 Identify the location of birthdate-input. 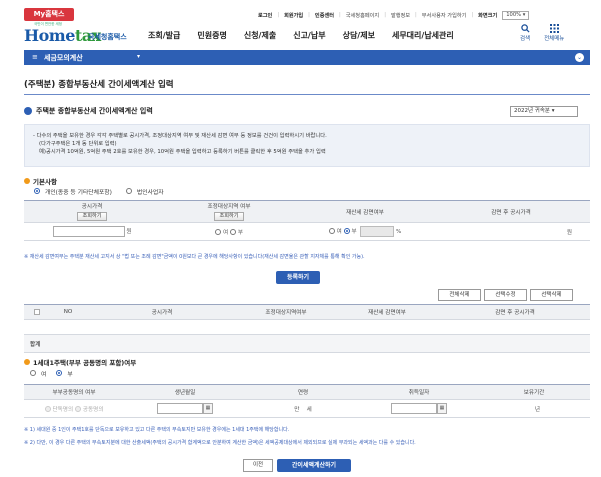
(180, 408).